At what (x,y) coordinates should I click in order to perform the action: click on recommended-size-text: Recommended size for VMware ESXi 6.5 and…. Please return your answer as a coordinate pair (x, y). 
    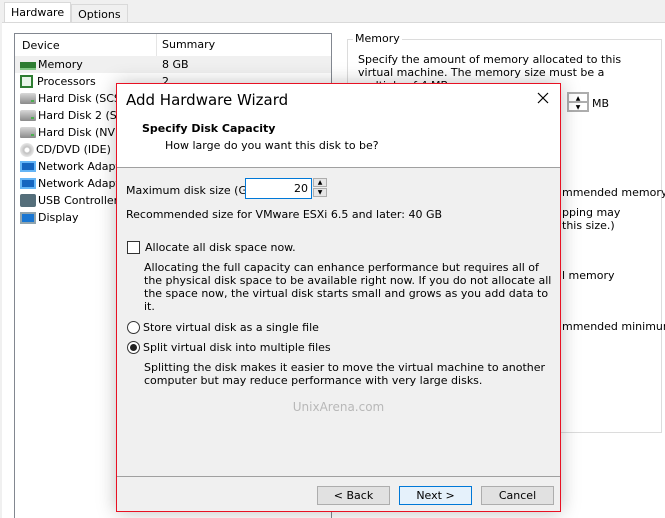
    Looking at the image, I should click on (284, 214).